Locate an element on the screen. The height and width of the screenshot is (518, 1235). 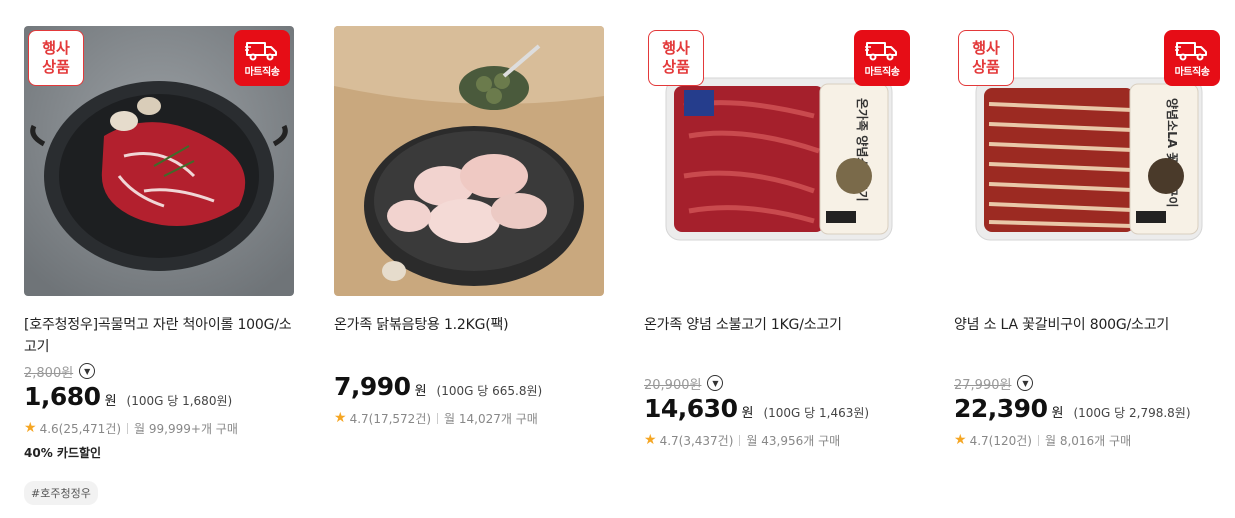
original-price-row: 2,800원 ▼ is located at coordinates (159, 371).